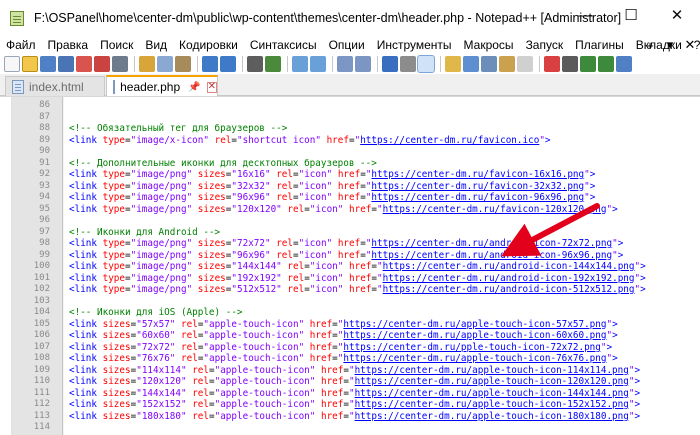  I want to click on menu-file: Файл, so click(21, 45).